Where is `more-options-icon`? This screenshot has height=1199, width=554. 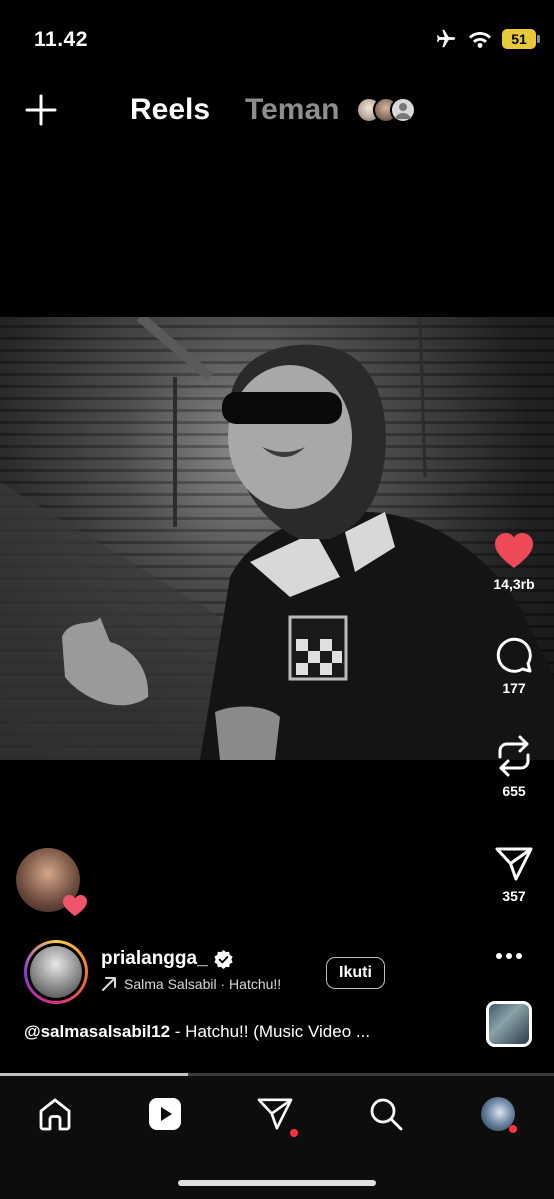
more-options-icon is located at coordinates (509, 956).